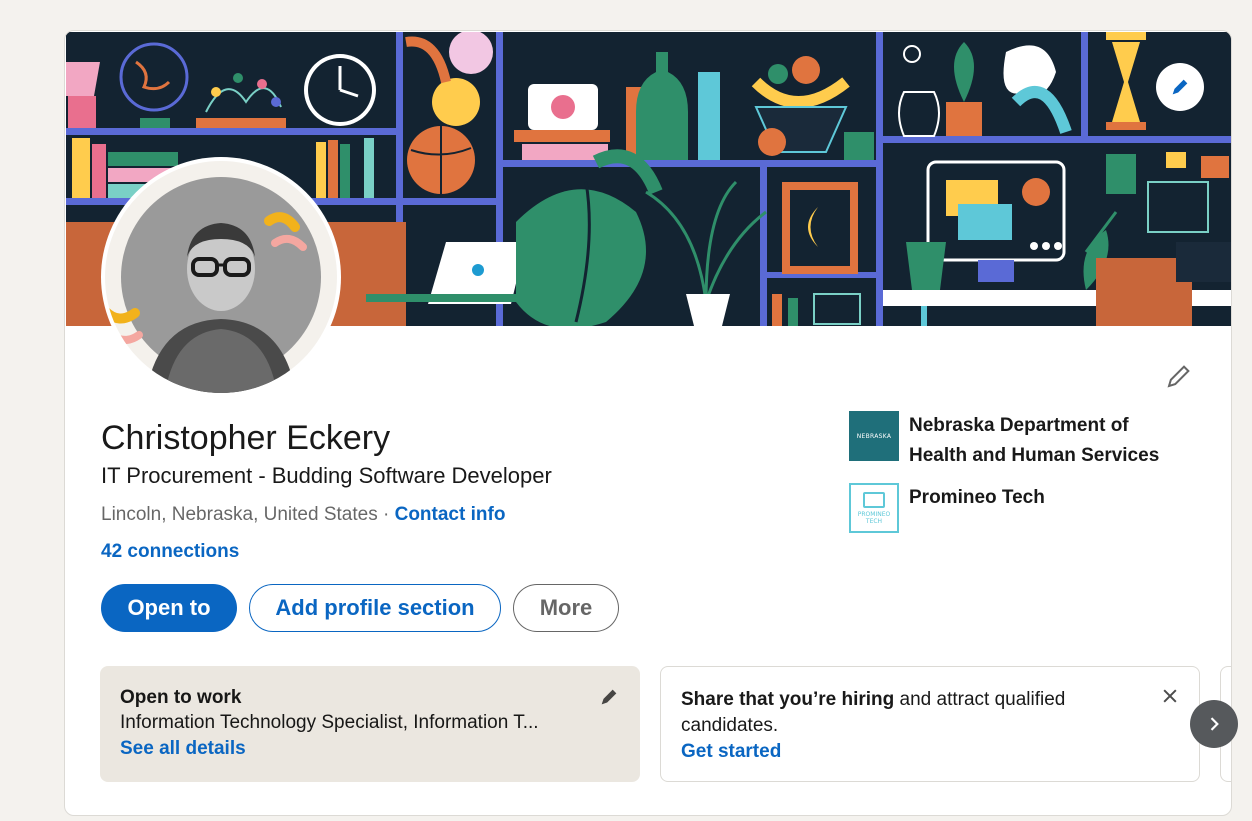 This screenshot has width=1252, height=821. What do you see at coordinates (874, 436) in the screenshot?
I see `dhhs-logo: NEBRASKA` at bounding box center [874, 436].